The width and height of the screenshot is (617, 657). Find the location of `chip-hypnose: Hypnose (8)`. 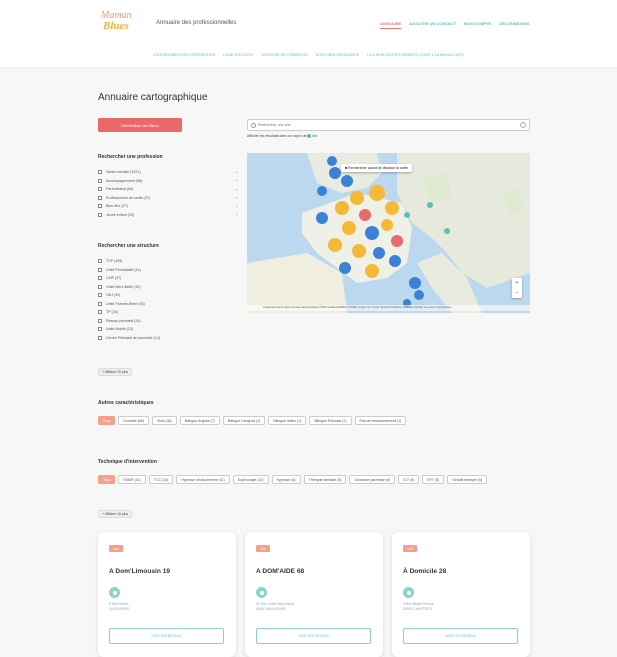

chip-hypnose: Hypnose (8) is located at coordinates (286, 479).